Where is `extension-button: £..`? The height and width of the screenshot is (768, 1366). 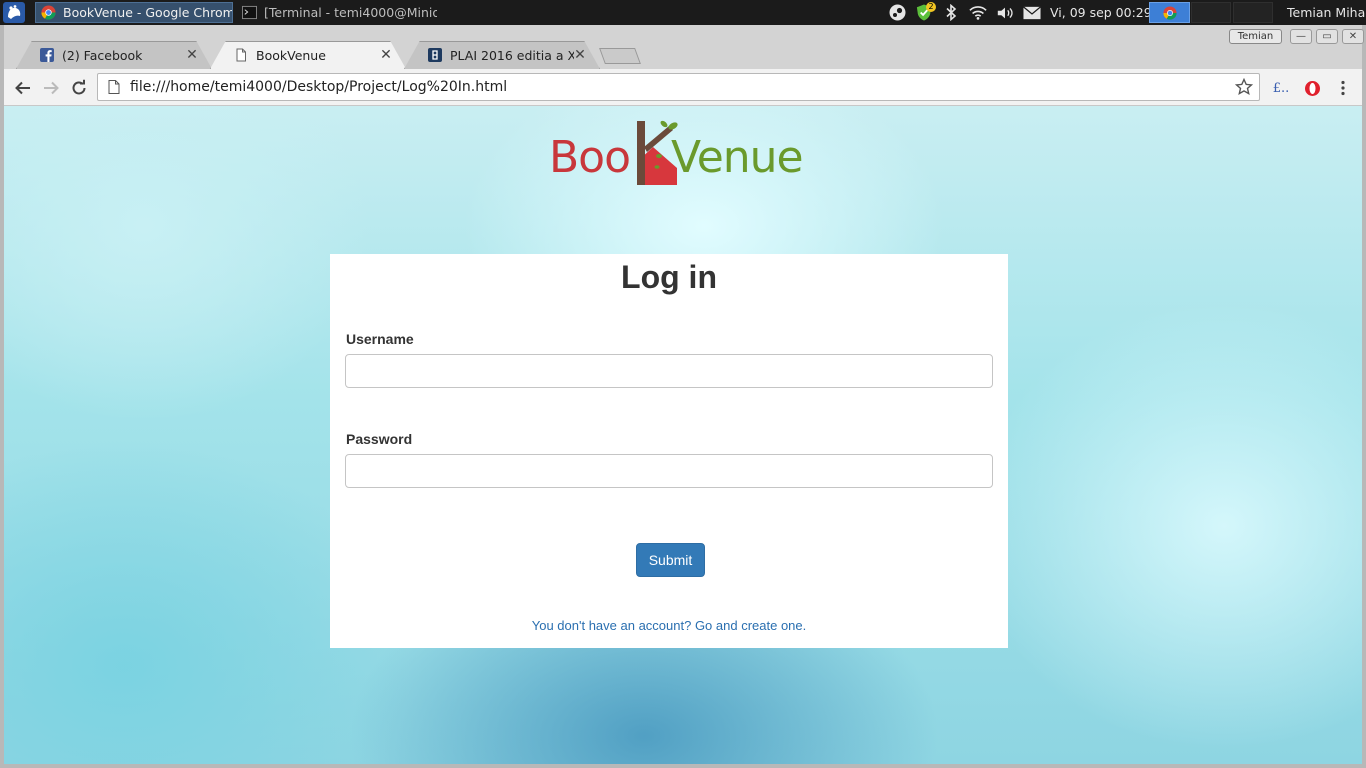
extension-button: £.. is located at coordinates (1281, 88).